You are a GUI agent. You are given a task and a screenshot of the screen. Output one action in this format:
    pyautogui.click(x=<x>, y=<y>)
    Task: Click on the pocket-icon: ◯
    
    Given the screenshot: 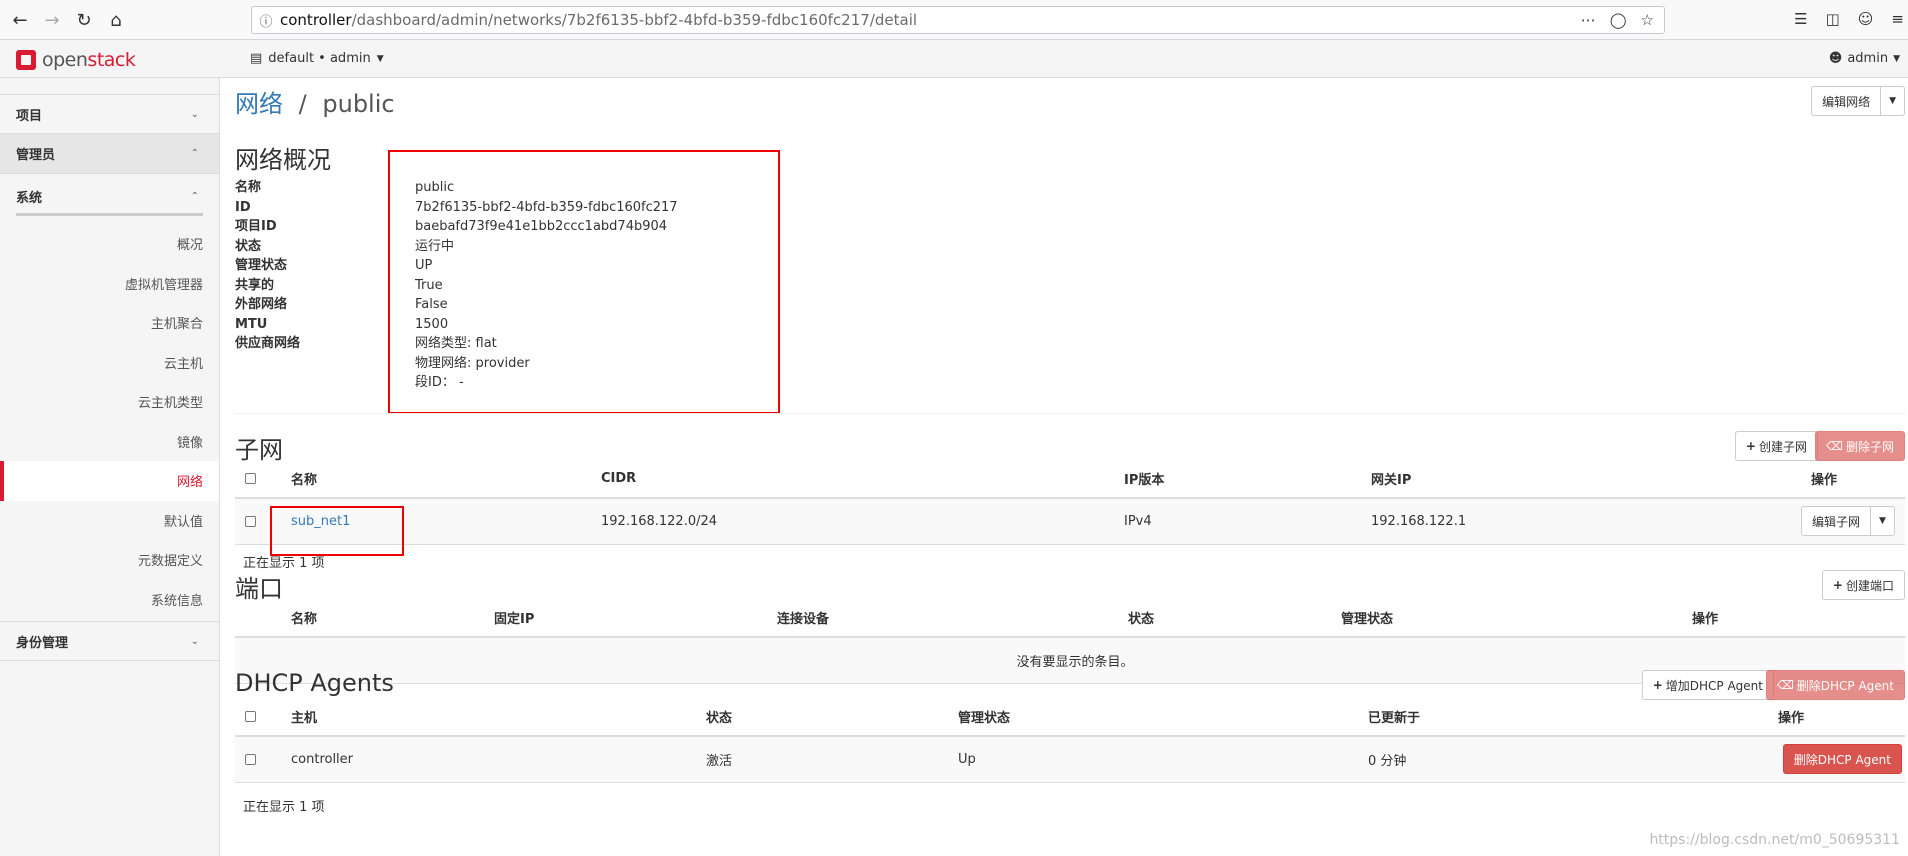 What is the action you would take?
    pyautogui.click(x=1618, y=20)
    